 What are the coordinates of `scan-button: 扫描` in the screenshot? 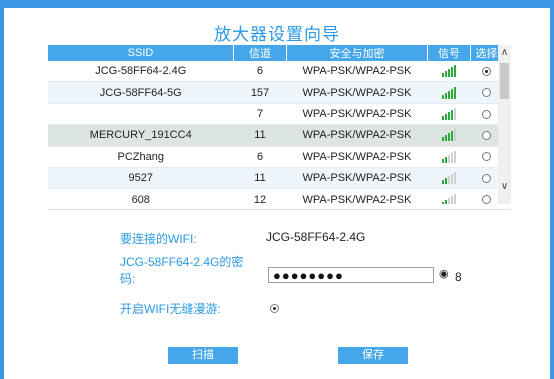 It's located at (203, 355).